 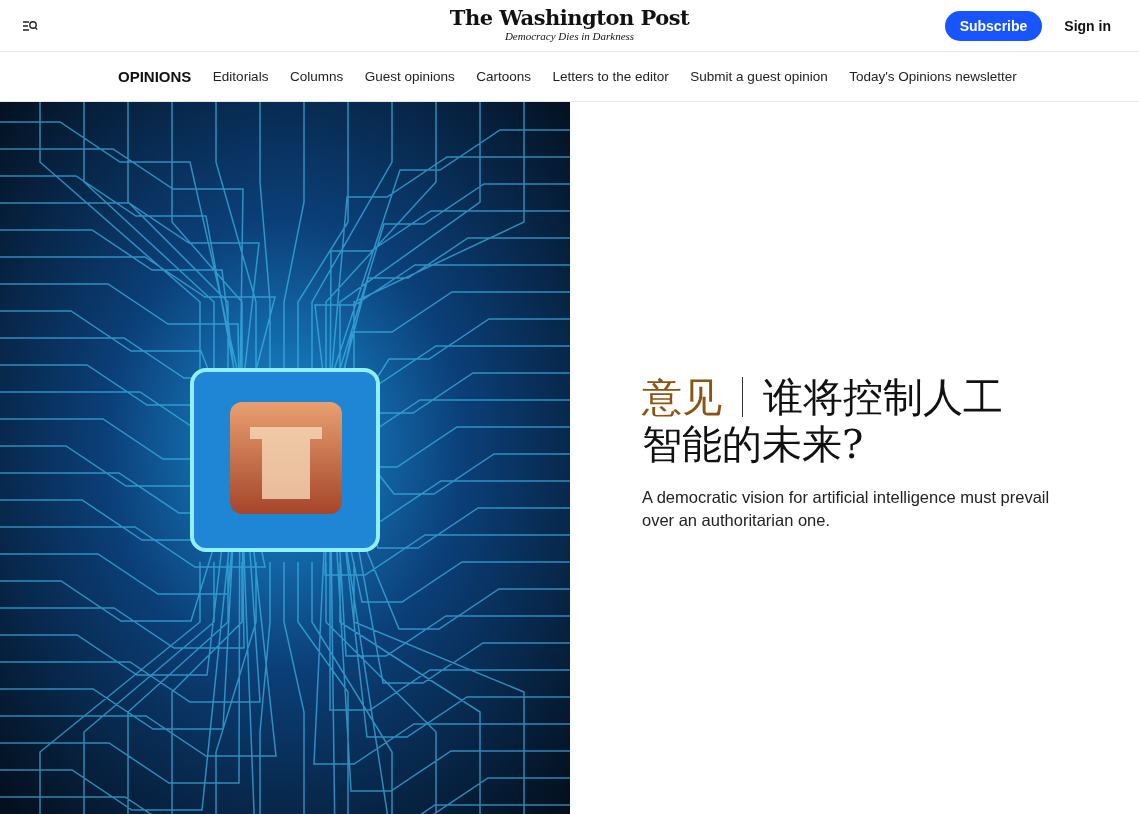 What do you see at coordinates (569, 18) in the screenshot?
I see `logo: The Washington Post` at bounding box center [569, 18].